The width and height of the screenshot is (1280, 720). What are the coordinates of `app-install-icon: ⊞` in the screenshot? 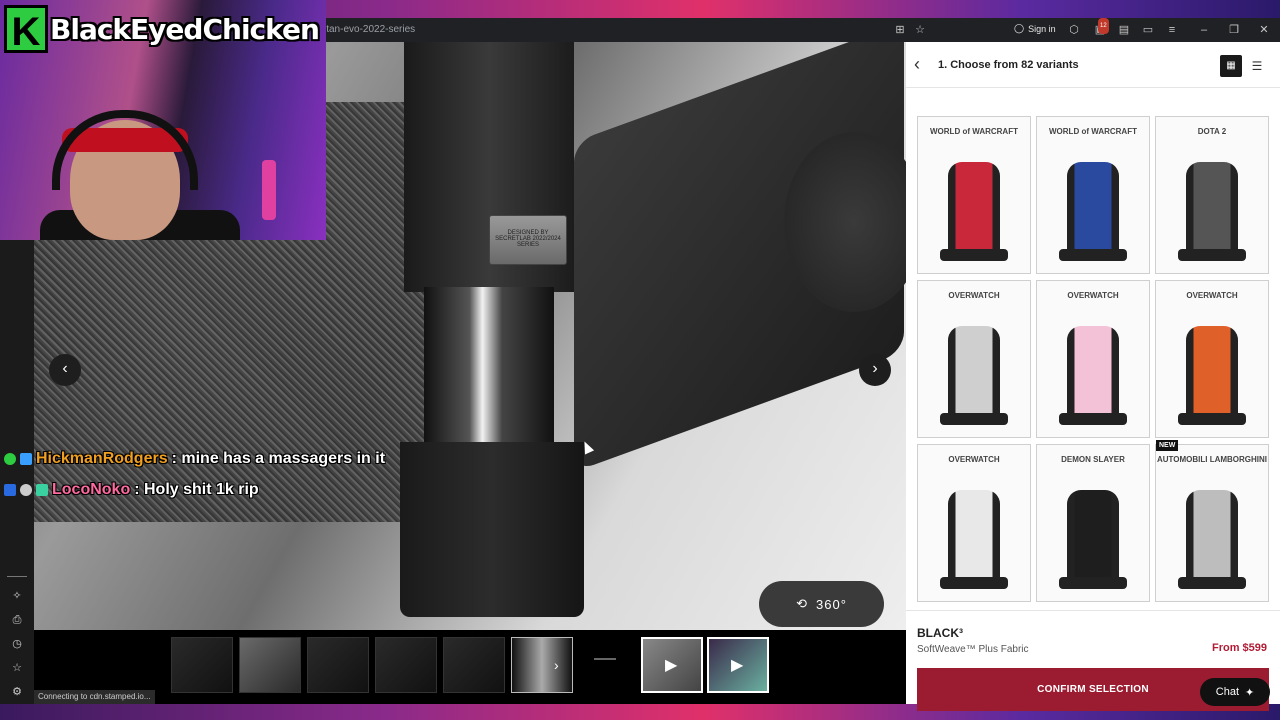 It's located at (900, 30).